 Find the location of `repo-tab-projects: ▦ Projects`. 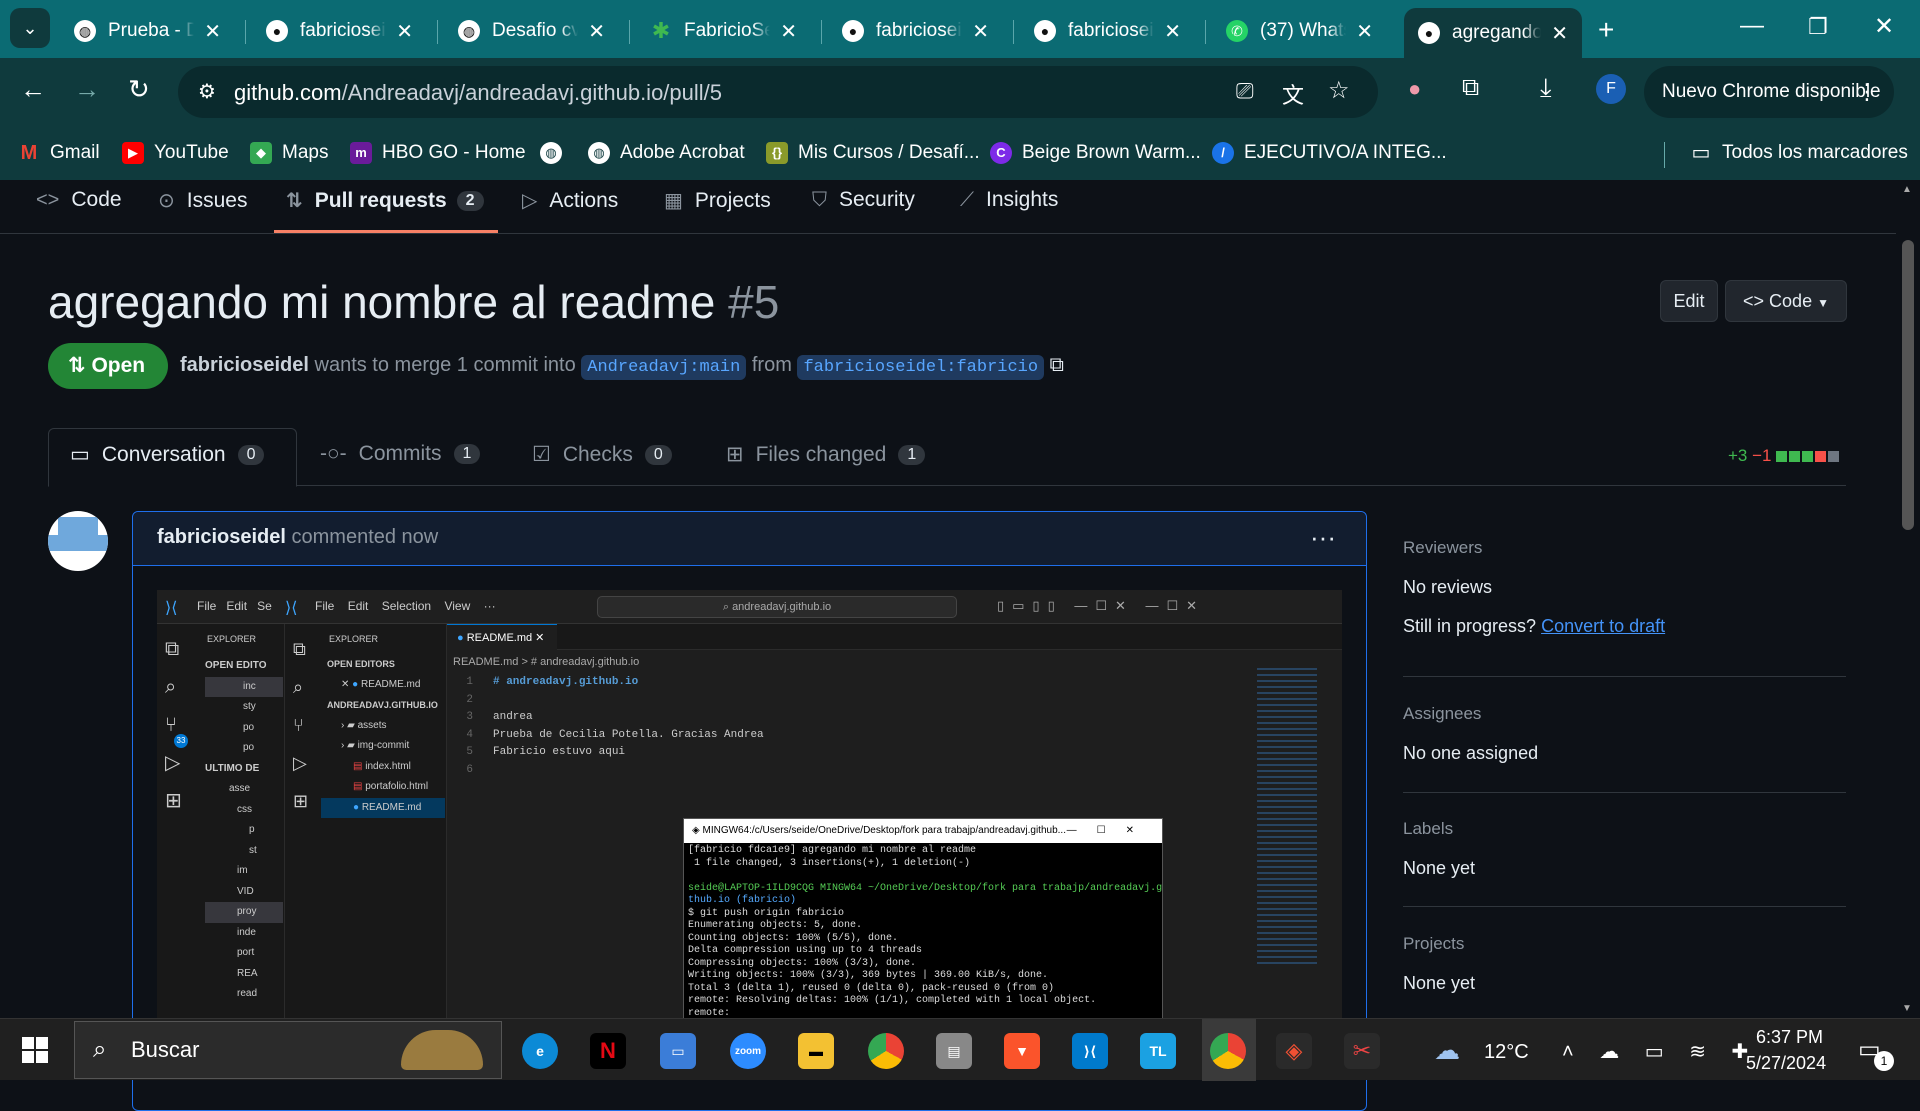

repo-tab-projects: ▦ Projects is located at coordinates (717, 200).